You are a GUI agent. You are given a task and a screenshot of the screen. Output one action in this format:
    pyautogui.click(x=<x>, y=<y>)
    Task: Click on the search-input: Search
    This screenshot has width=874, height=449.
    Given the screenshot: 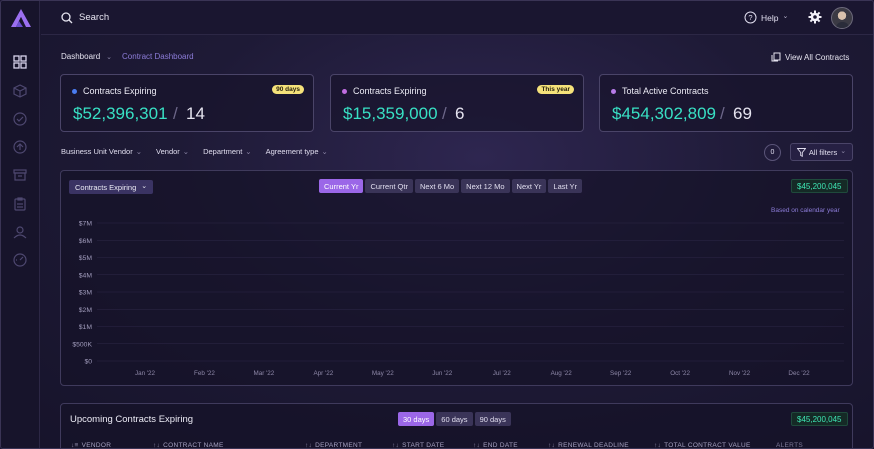 What is the action you would take?
    pyautogui.click(x=94, y=17)
    